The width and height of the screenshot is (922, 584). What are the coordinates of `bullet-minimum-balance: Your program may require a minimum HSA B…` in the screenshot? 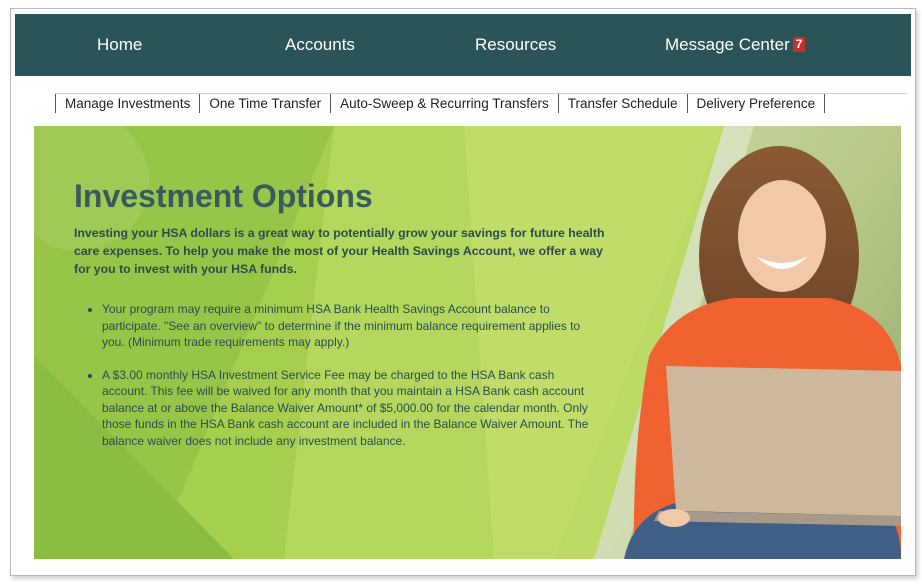 It's located at (352, 326).